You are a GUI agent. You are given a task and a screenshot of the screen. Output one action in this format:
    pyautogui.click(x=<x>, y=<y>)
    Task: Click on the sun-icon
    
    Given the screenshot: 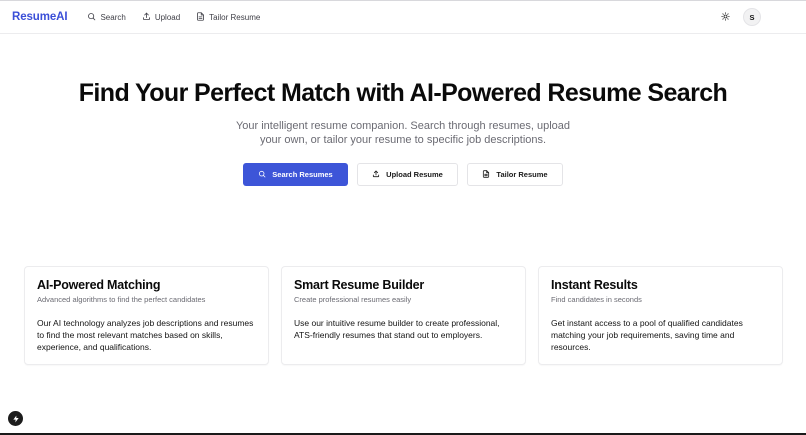 What is the action you would take?
    pyautogui.click(x=725, y=17)
    